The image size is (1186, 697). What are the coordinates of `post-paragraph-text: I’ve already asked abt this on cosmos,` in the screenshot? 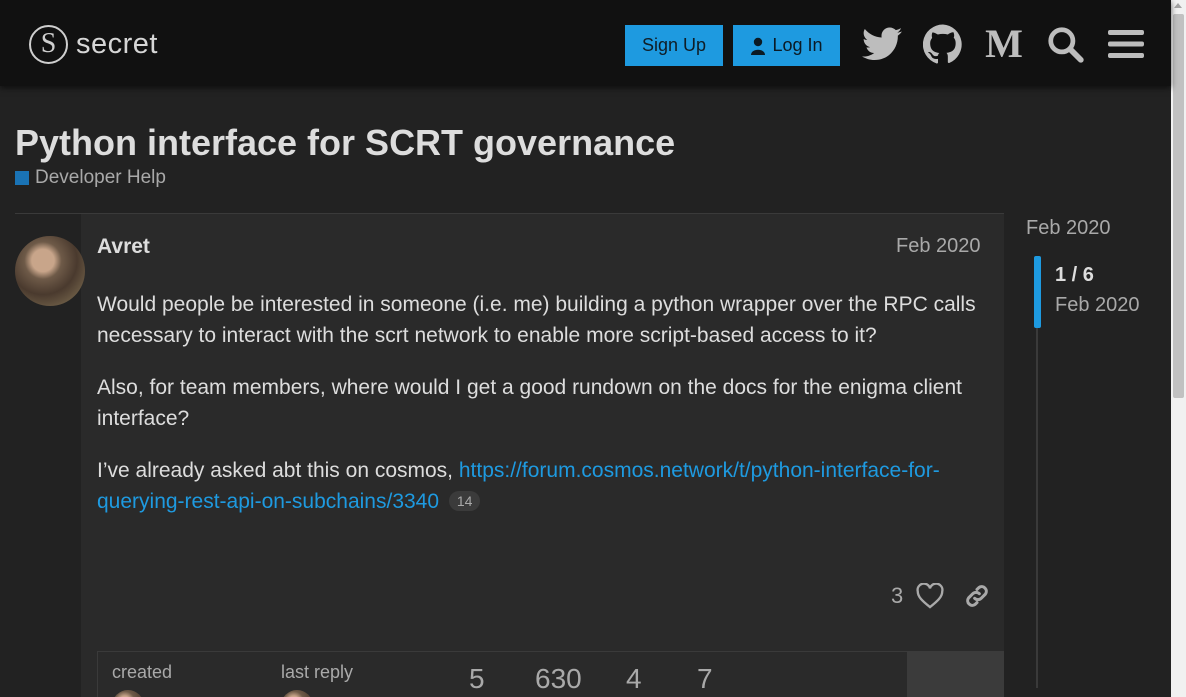 It's located at (278, 470).